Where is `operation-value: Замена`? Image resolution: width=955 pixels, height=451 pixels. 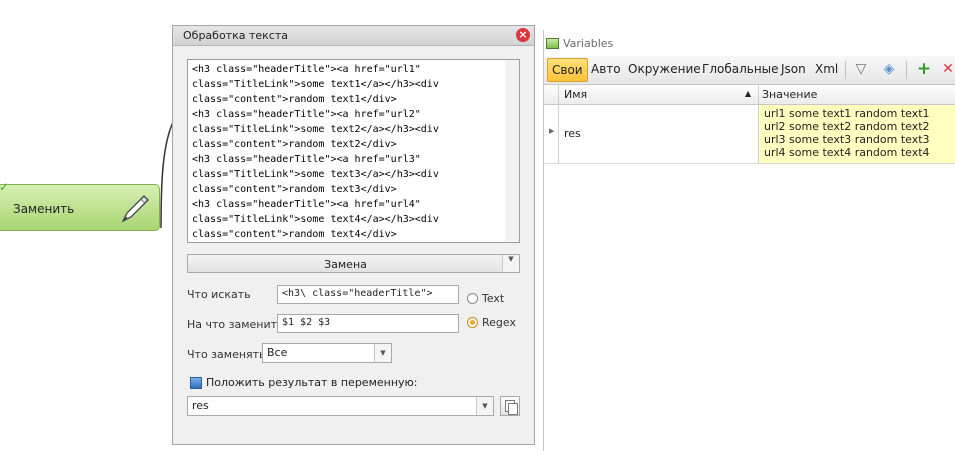 operation-value: Замена is located at coordinates (345, 264).